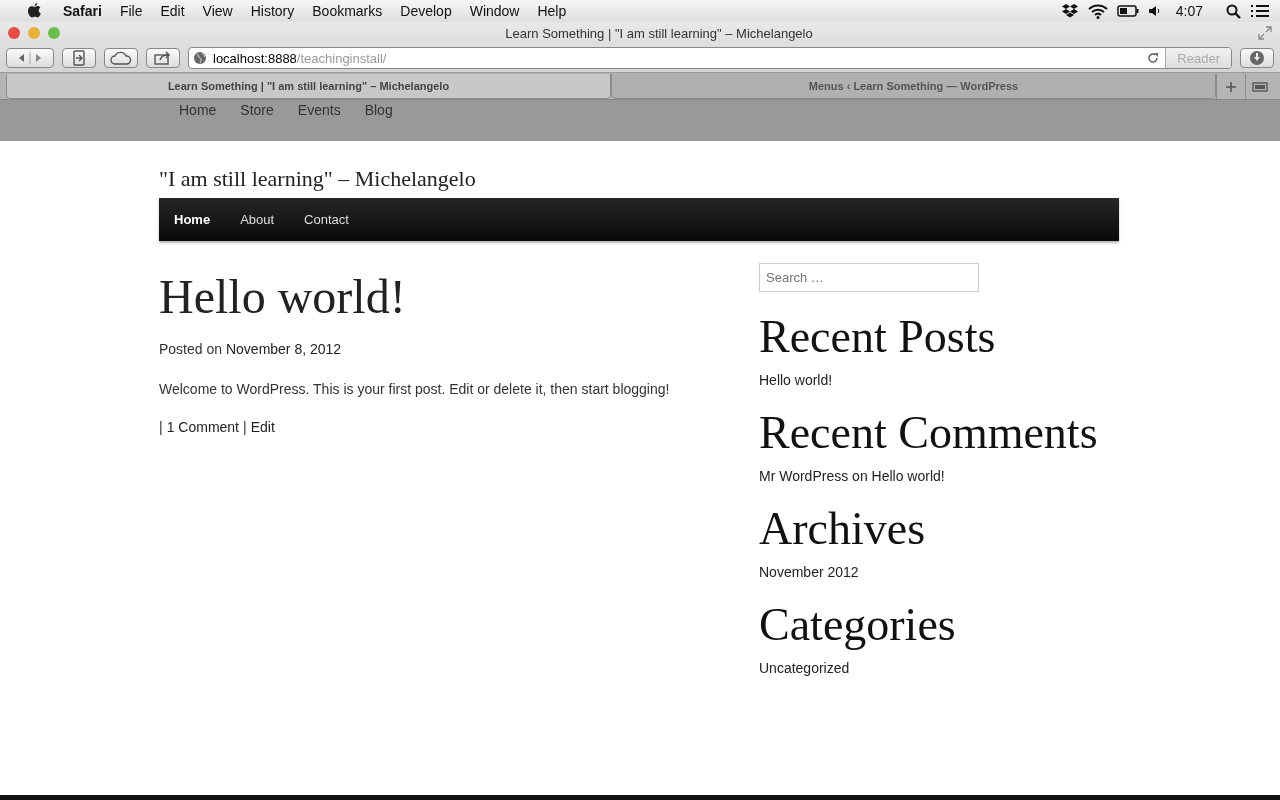 Image resolution: width=1280 pixels, height=800 pixels. I want to click on menu-app-name: Safari, so click(82, 11).